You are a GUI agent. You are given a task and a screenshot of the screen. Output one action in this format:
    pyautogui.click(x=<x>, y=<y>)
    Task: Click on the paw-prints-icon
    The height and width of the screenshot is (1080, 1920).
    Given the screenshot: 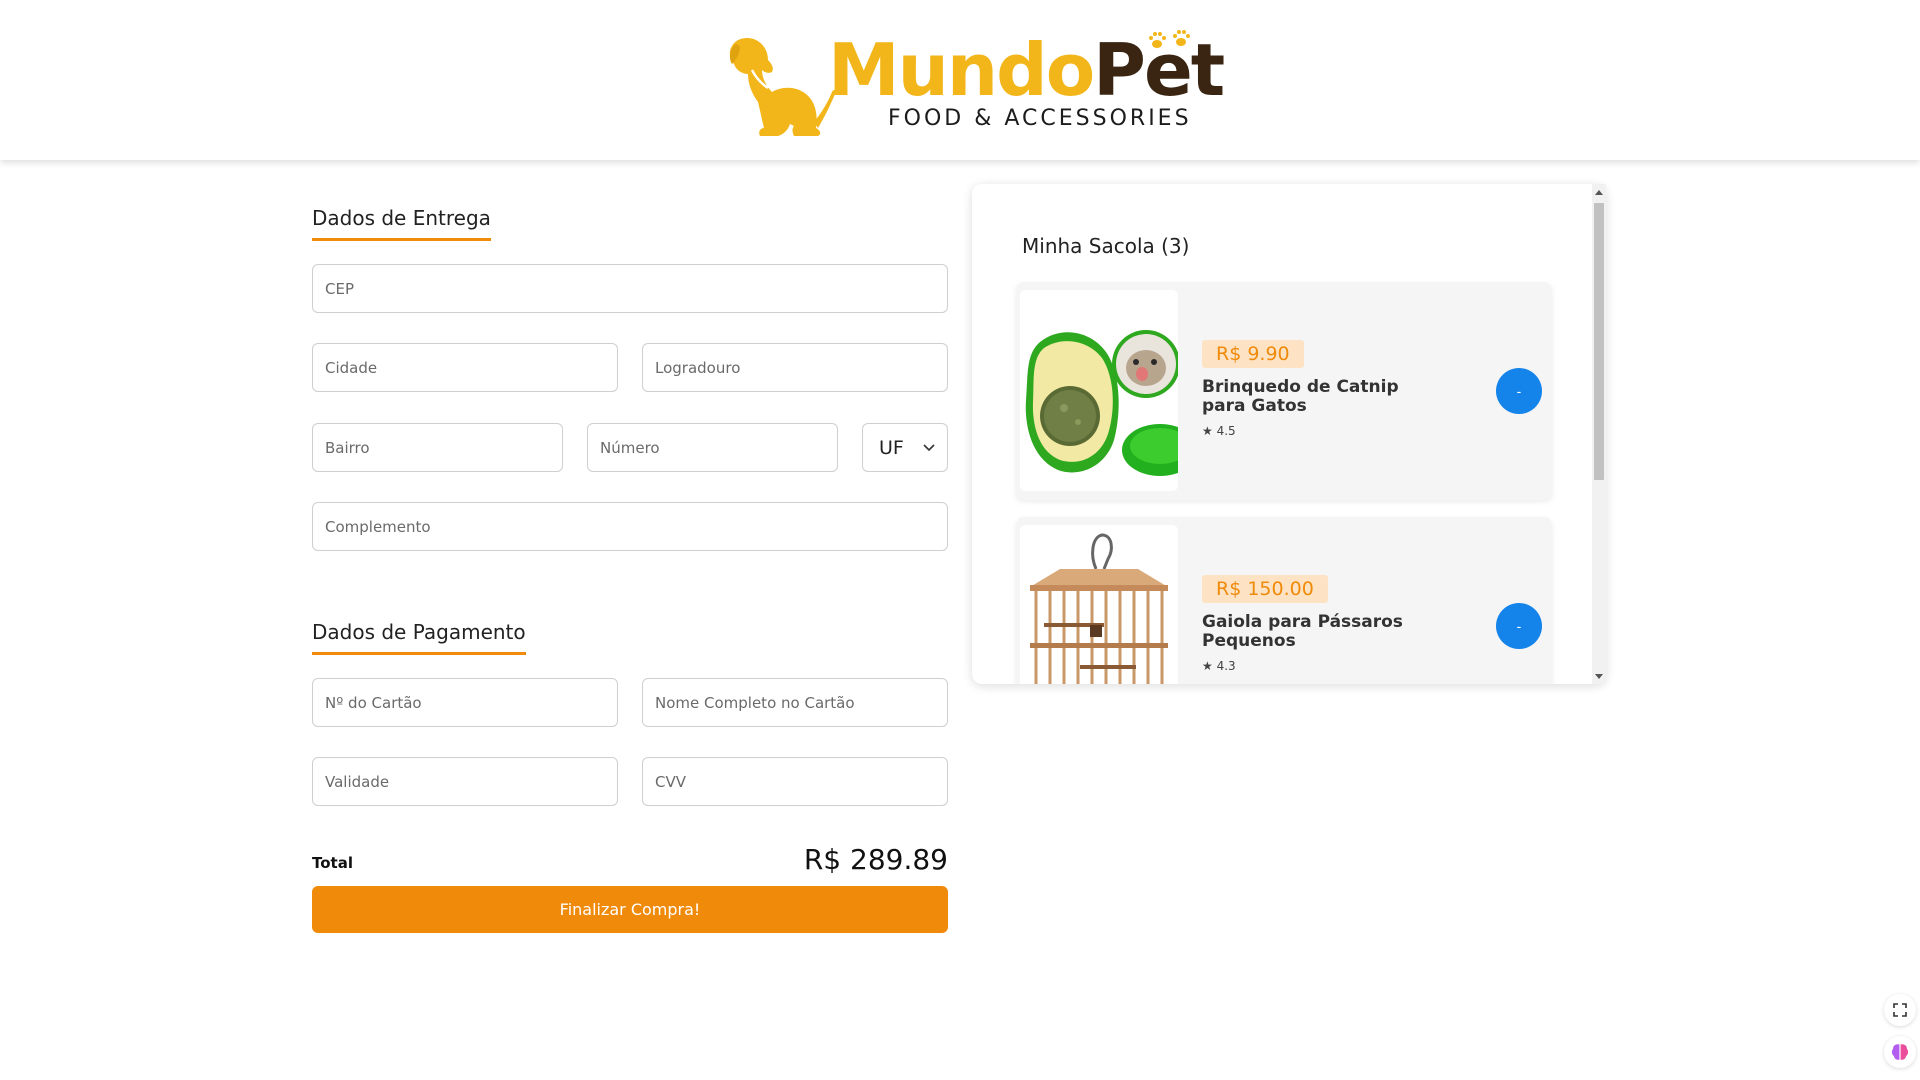 What is the action you would take?
    pyautogui.click(x=1169, y=39)
    